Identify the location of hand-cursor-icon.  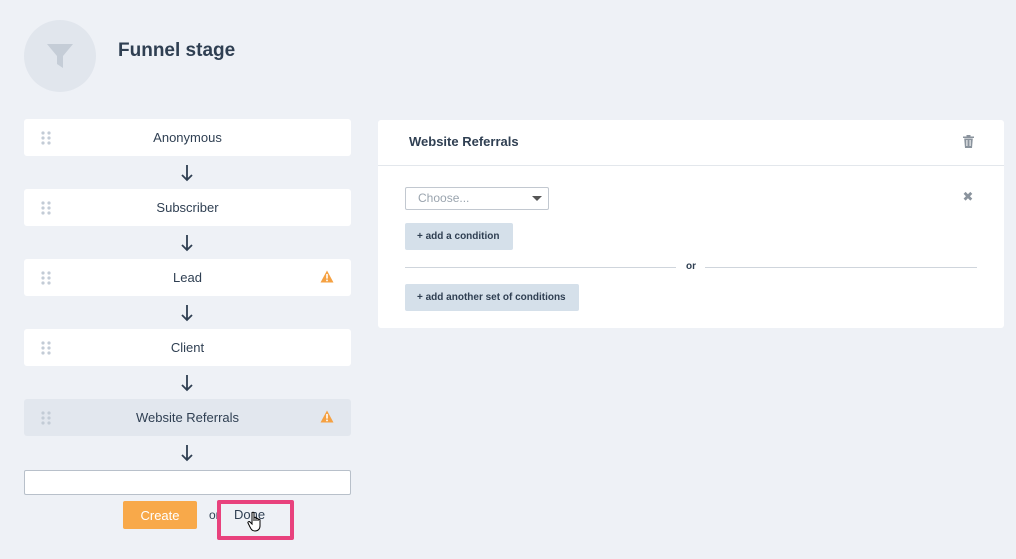
(254, 521).